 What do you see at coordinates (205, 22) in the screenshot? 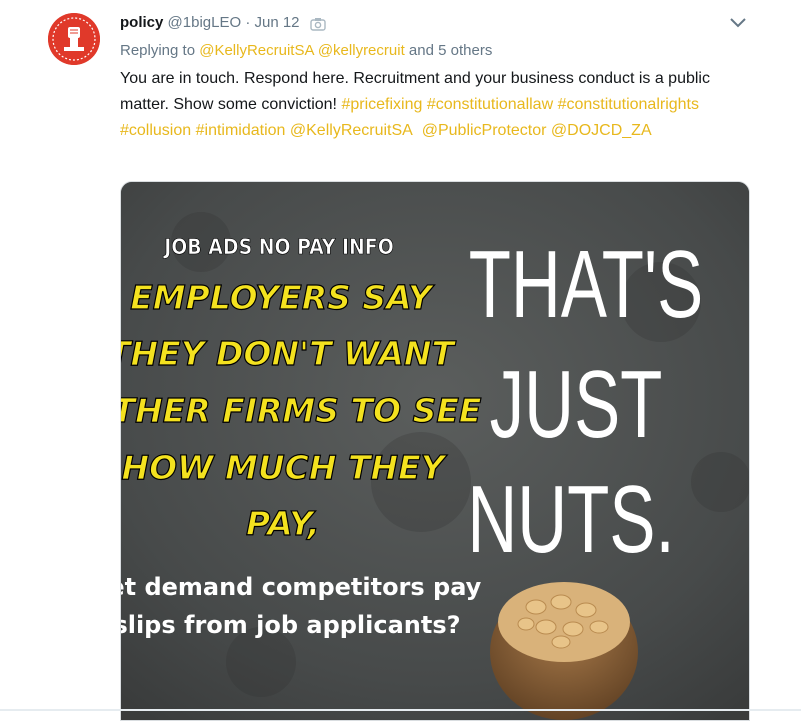
I see `author-handle: @1bigLEO` at bounding box center [205, 22].